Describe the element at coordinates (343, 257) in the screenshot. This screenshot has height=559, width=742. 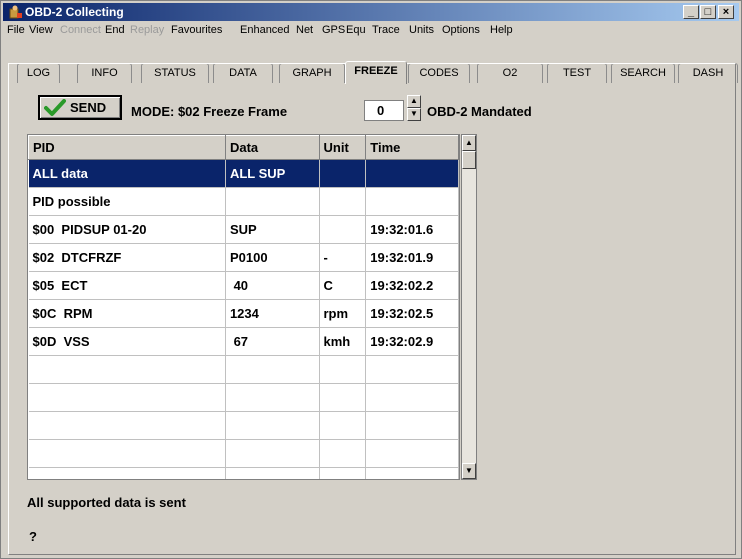
I see `cell-unit: -` at that location.